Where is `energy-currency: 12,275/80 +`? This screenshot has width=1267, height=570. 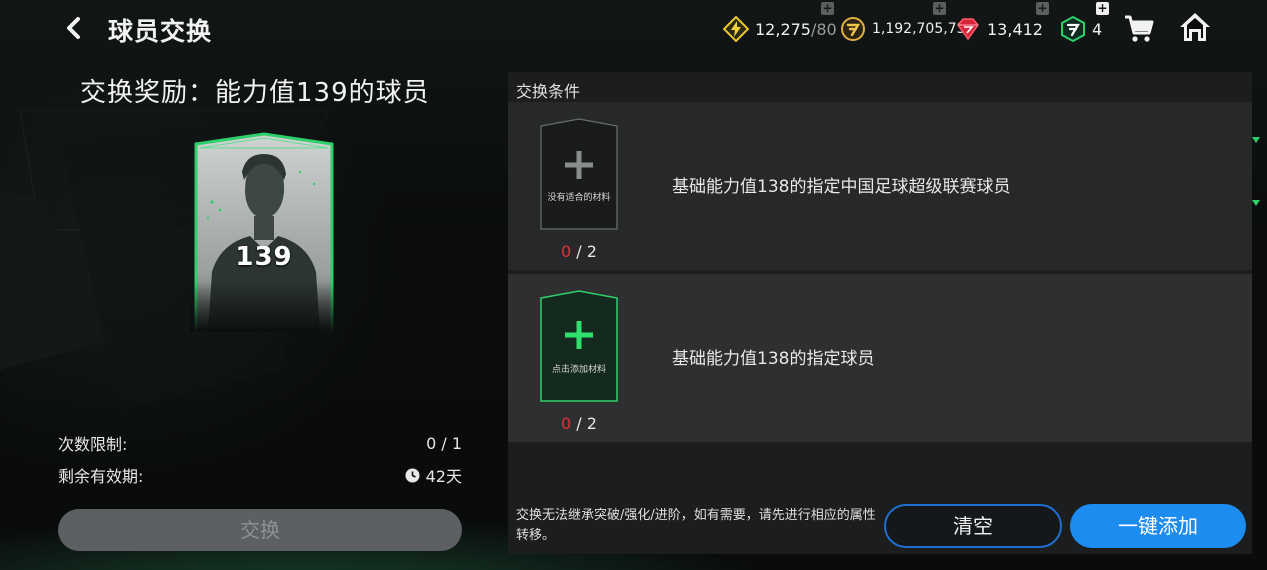
energy-currency: 12,275/80 + is located at coordinates (780, 23).